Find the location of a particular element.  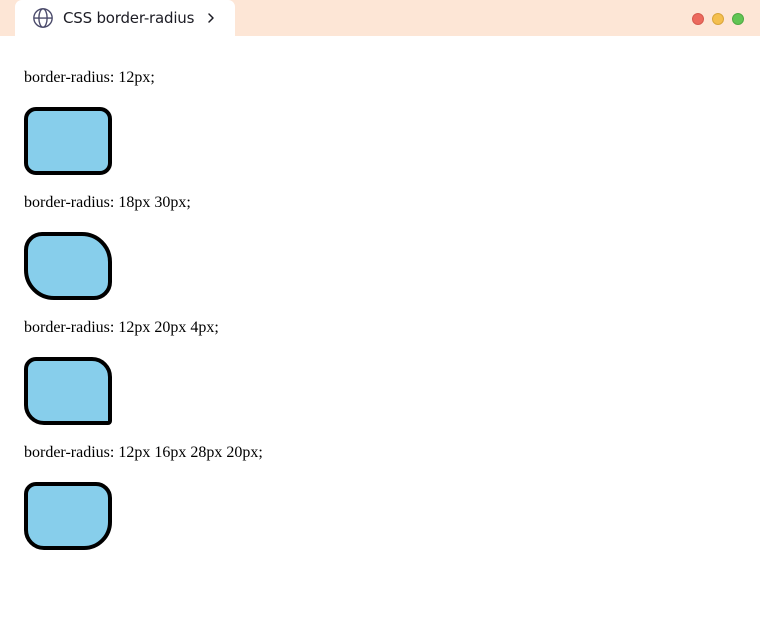

tab-title: CSS border-radius is located at coordinates (129, 18).